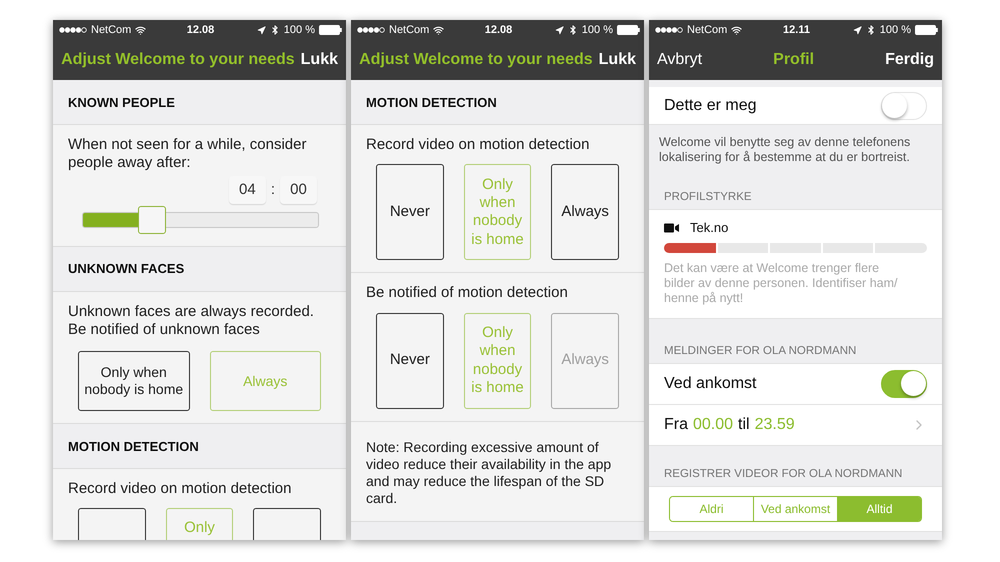  Describe the element at coordinates (134, 381) in the screenshot. I see `option-button: Only when nobody is home` at that location.